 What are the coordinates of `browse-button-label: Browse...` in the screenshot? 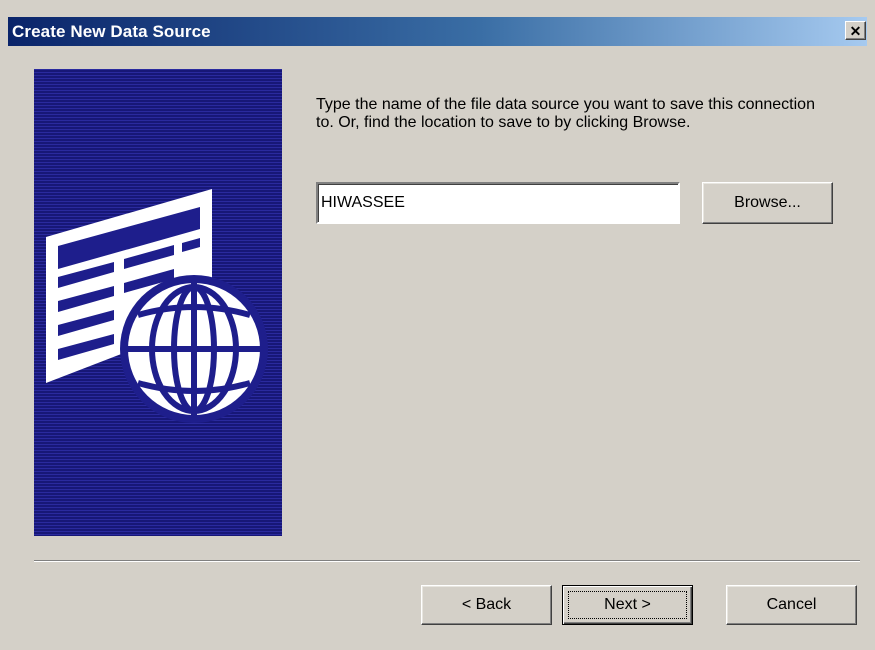 It's located at (767, 202).